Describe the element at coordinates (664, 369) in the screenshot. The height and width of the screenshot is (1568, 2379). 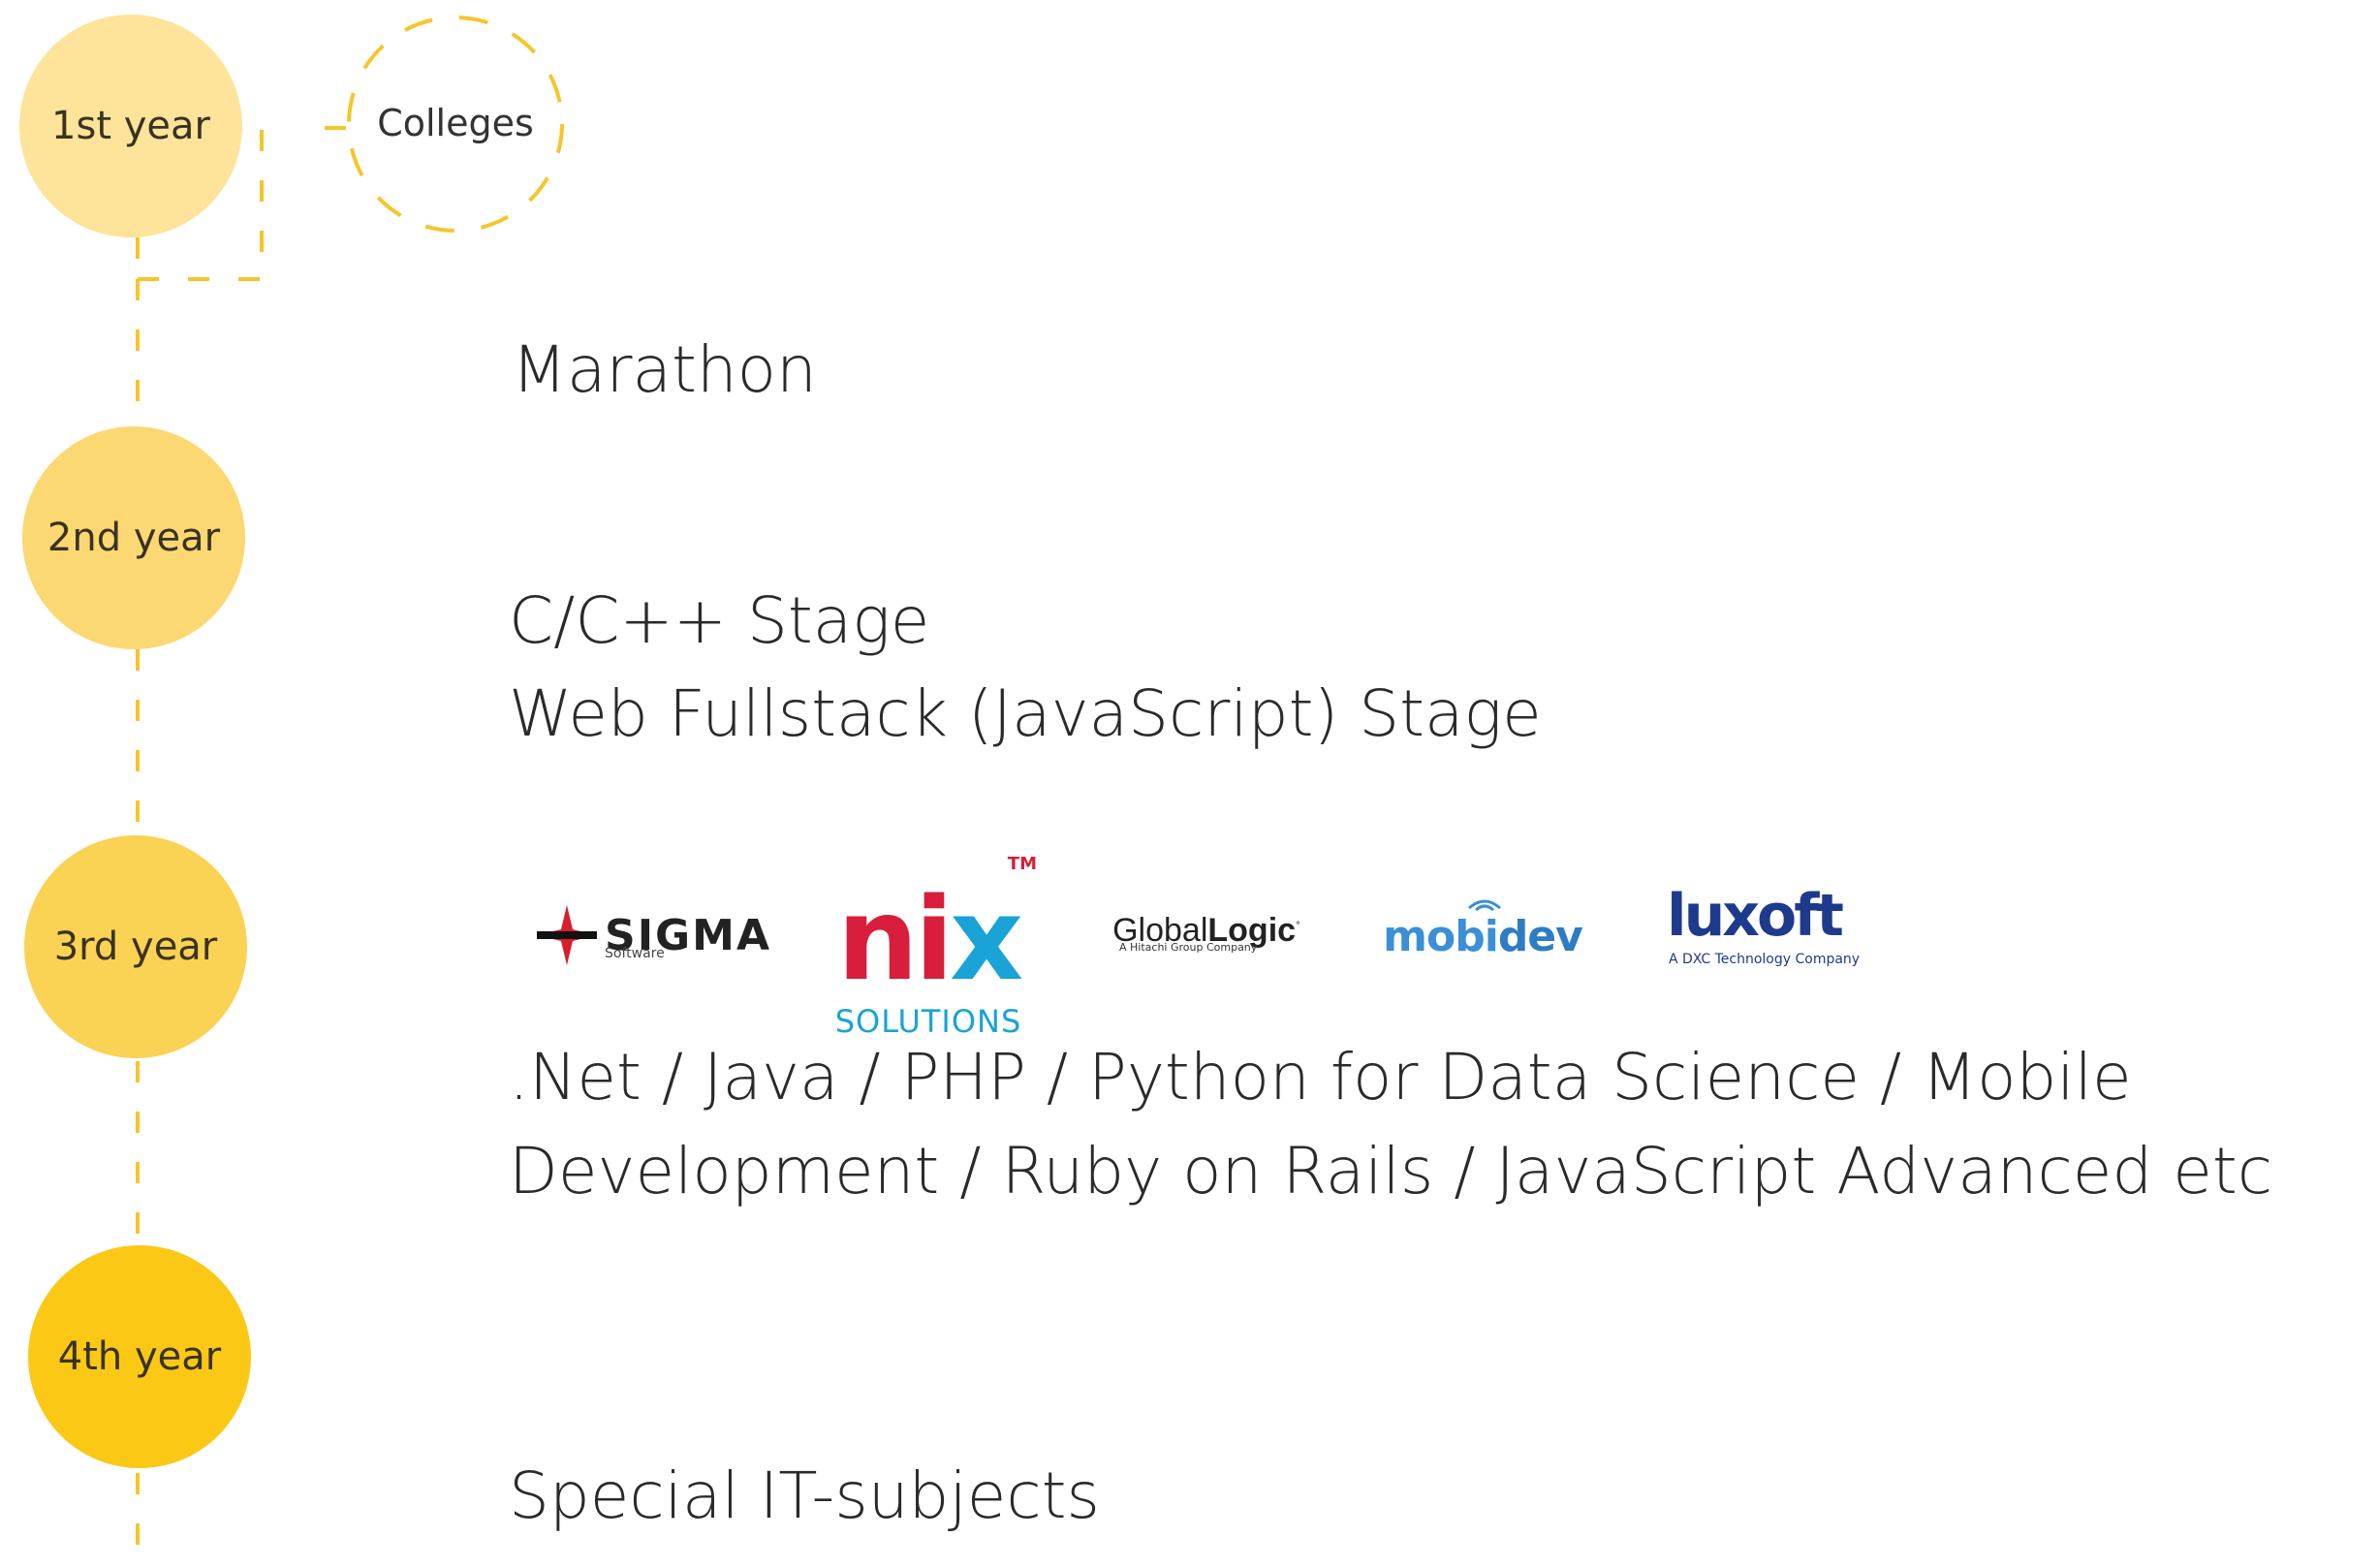
I see `marathon-text: Marathon` at that location.